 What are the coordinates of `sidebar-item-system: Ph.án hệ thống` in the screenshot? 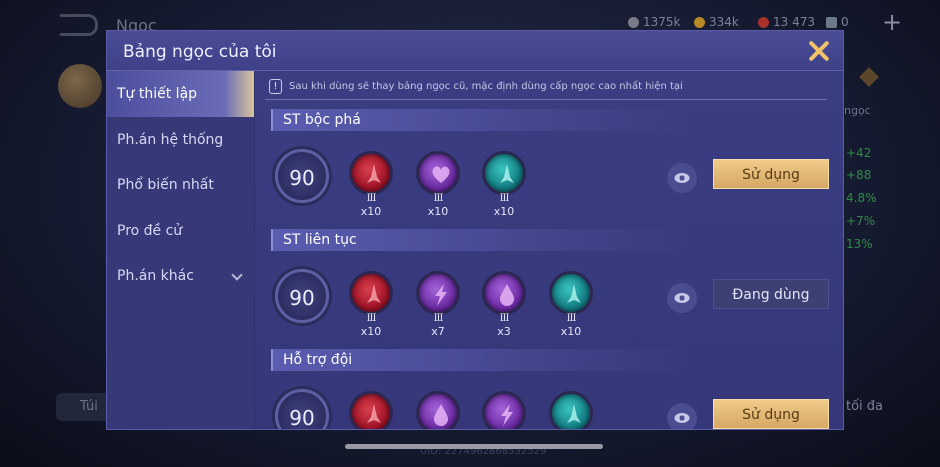 It's located at (180, 140).